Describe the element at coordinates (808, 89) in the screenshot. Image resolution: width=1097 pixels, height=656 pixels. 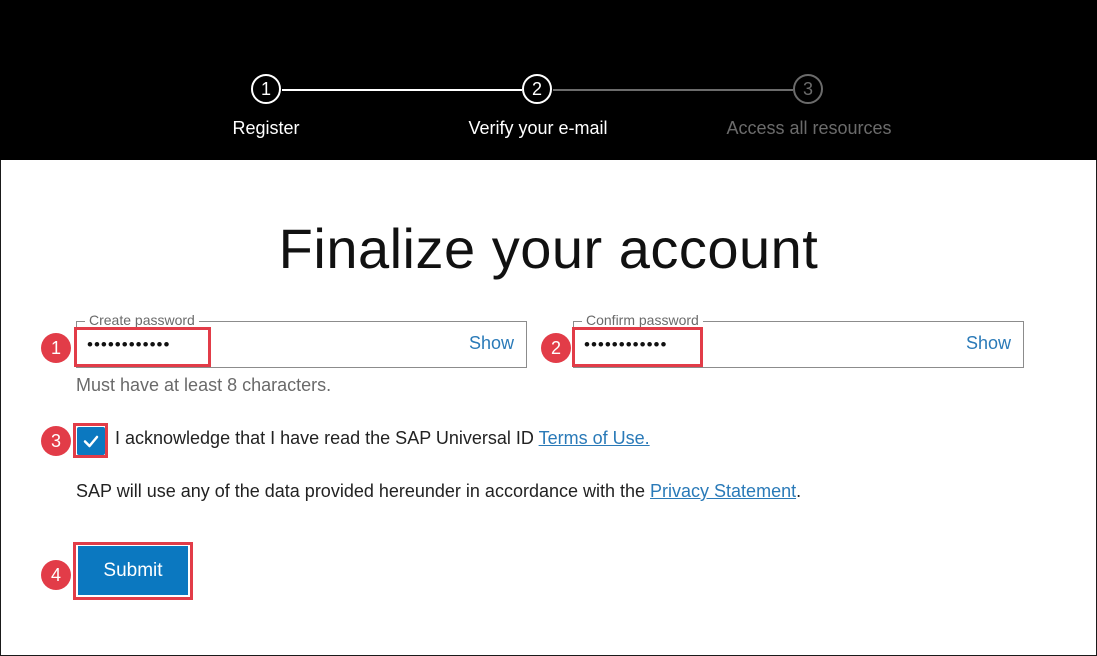
I see `step-3-circle: 3` at that location.